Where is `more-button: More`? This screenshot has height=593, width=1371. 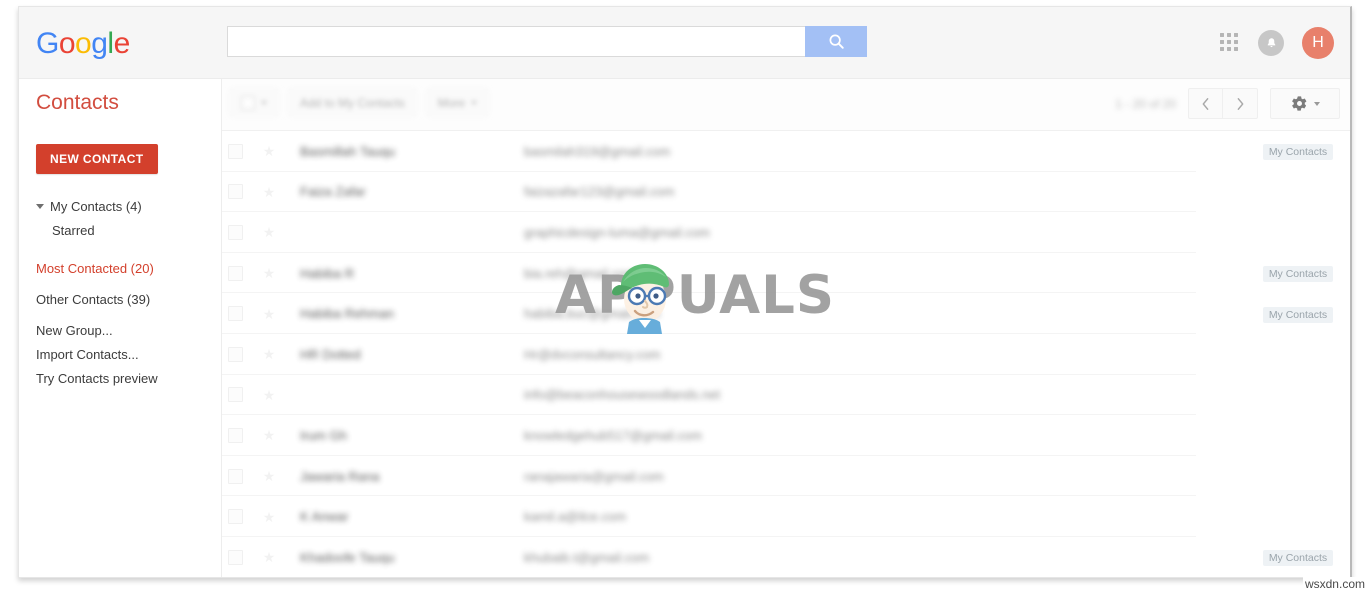 more-button: More is located at coordinates (457, 102).